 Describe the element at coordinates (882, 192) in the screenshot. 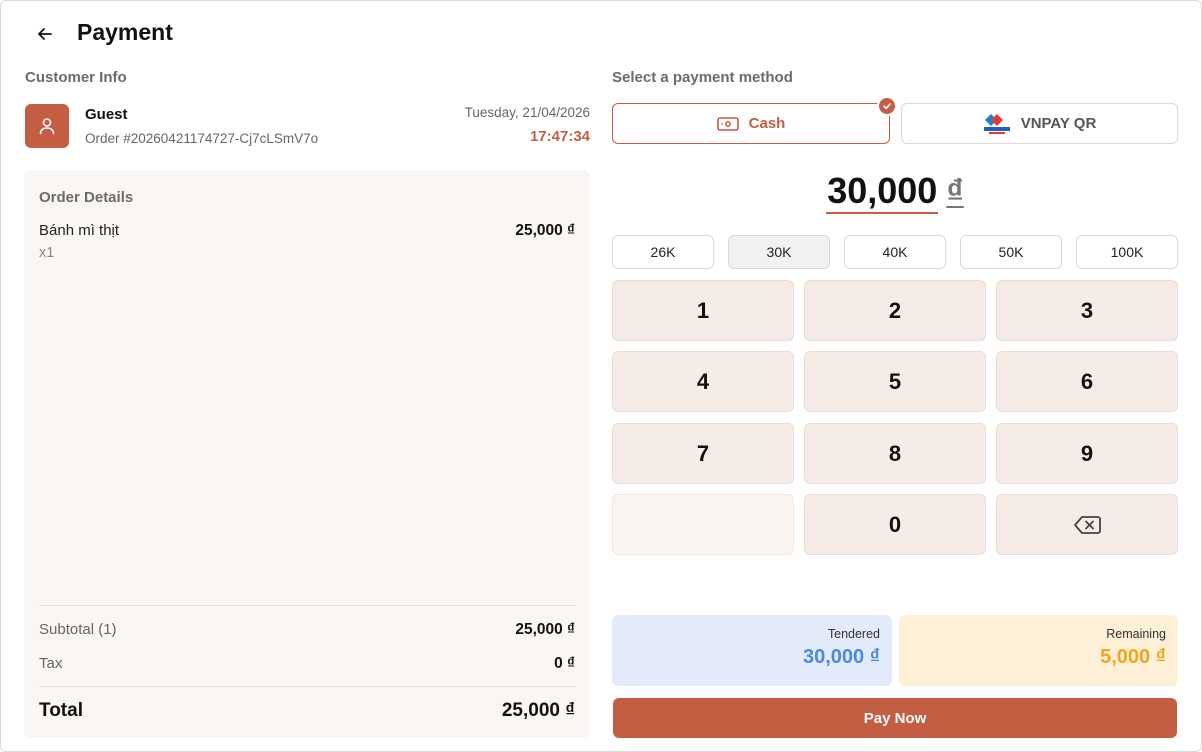

I see `amount-value: 30,000` at that location.